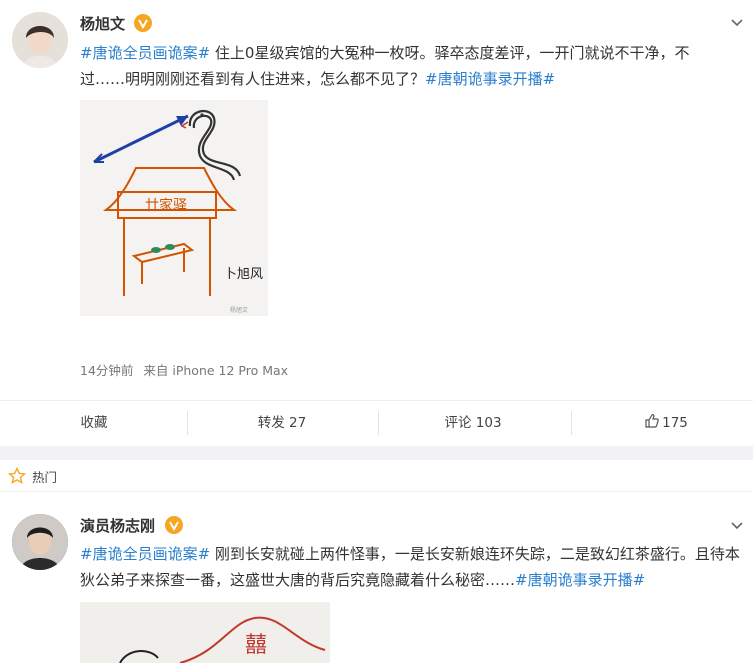 This screenshot has height=663, width=753. What do you see at coordinates (106, 370) in the screenshot?
I see `post-time: 14分钟前` at bounding box center [106, 370].